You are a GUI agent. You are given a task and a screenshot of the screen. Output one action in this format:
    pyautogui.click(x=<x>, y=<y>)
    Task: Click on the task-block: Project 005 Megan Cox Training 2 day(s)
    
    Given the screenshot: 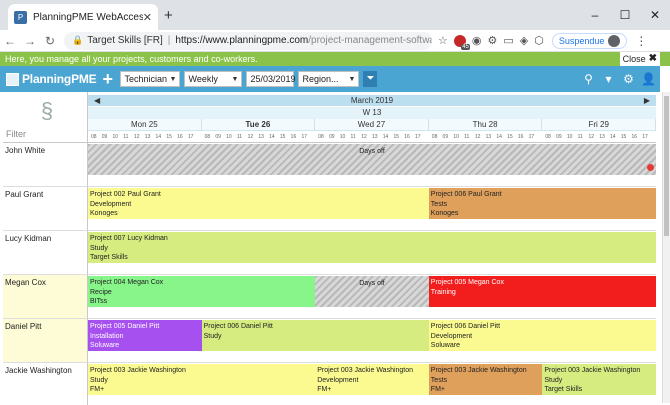 What is the action you would take?
    pyautogui.click(x=542, y=291)
    